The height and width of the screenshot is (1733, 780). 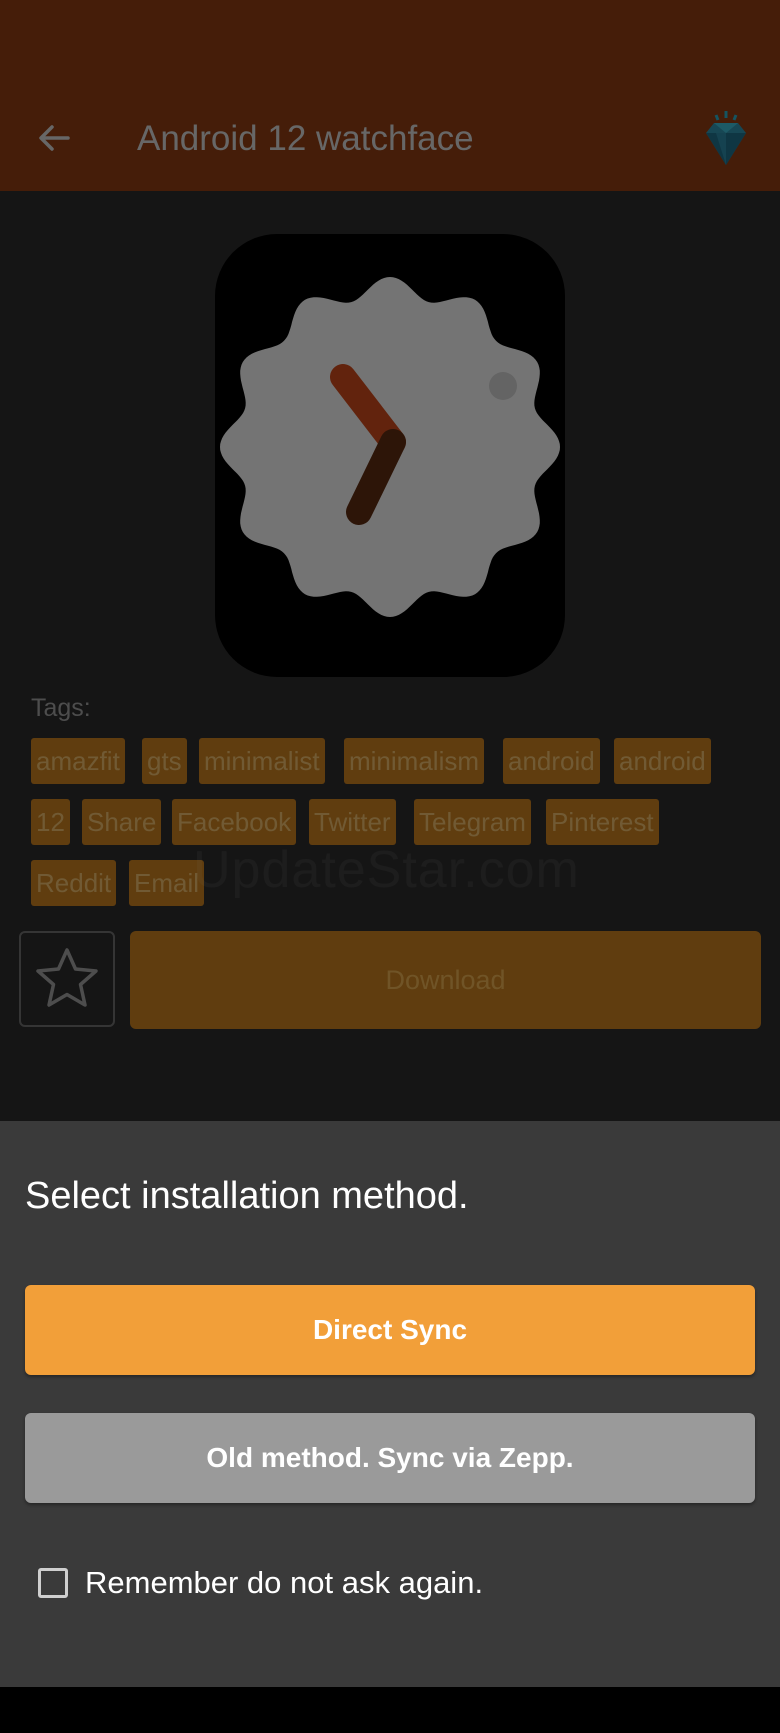 What do you see at coordinates (390, 1330) in the screenshot?
I see `direct-sync-button: Direct Sync` at bounding box center [390, 1330].